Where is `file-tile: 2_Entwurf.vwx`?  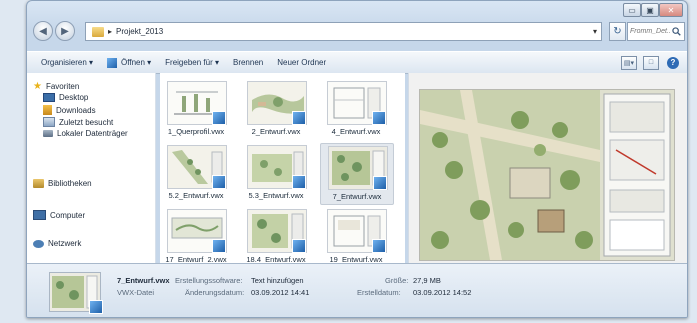
file-tile: 2_Entwurf.vwx is located at coordinates (276, 109).